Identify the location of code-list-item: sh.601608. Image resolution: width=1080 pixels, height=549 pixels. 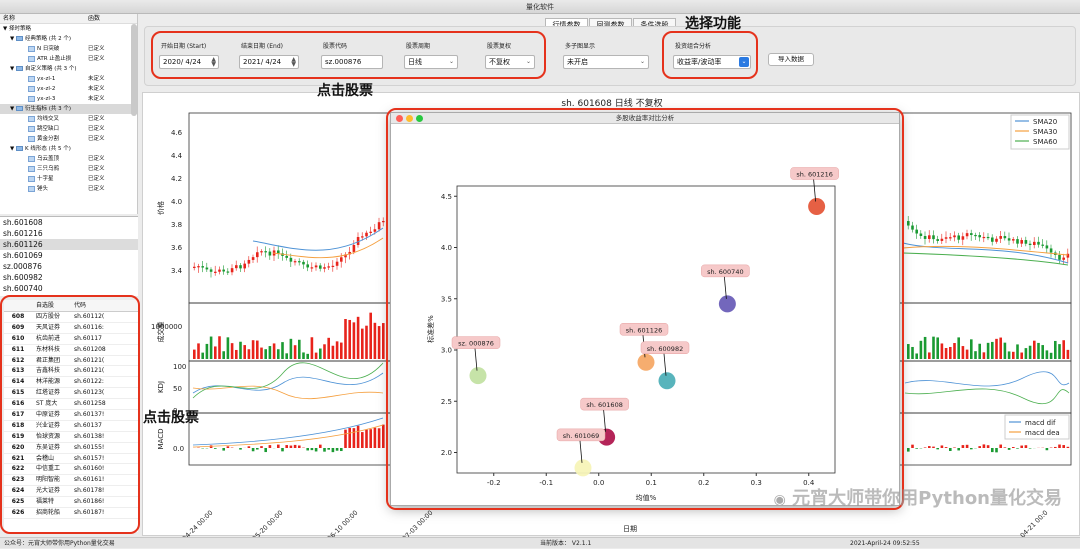
(69, 222).